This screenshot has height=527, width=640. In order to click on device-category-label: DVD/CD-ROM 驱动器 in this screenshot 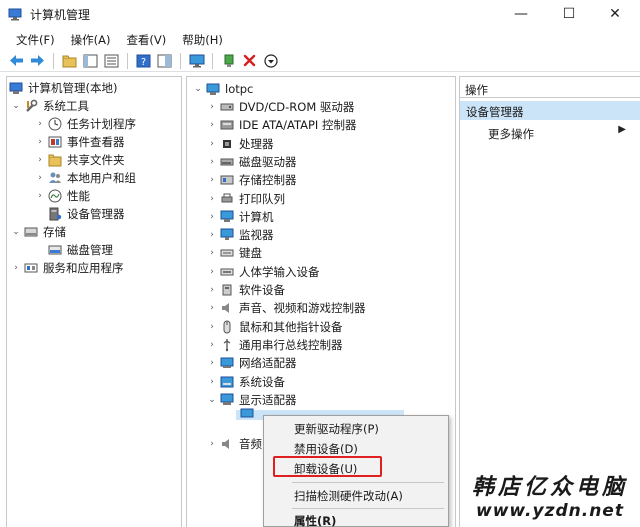, I will do `click(297, 107)`.